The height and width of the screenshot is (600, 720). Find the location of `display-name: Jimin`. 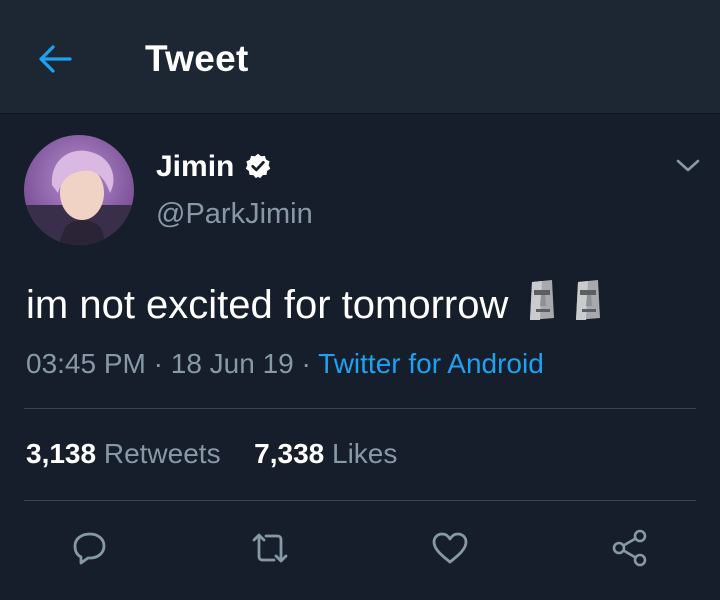

display-name: Jimin is located at coordinates (195, 167).